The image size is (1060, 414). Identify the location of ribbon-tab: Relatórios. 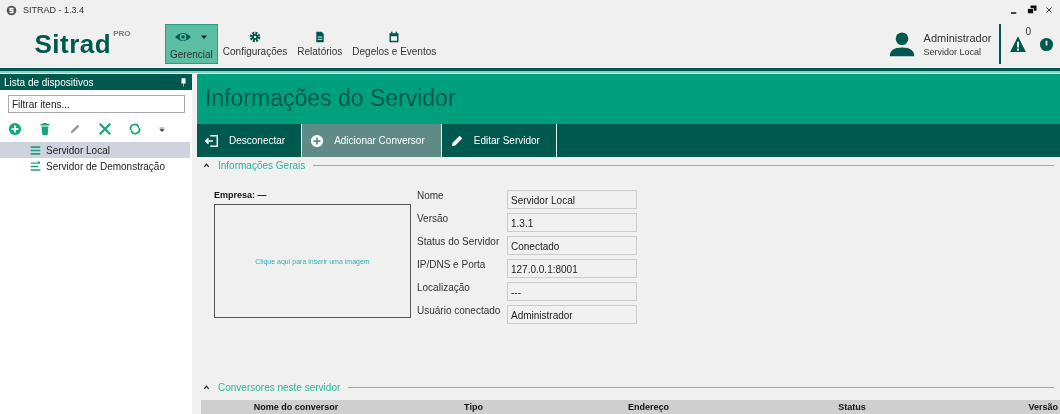
(320, 44).